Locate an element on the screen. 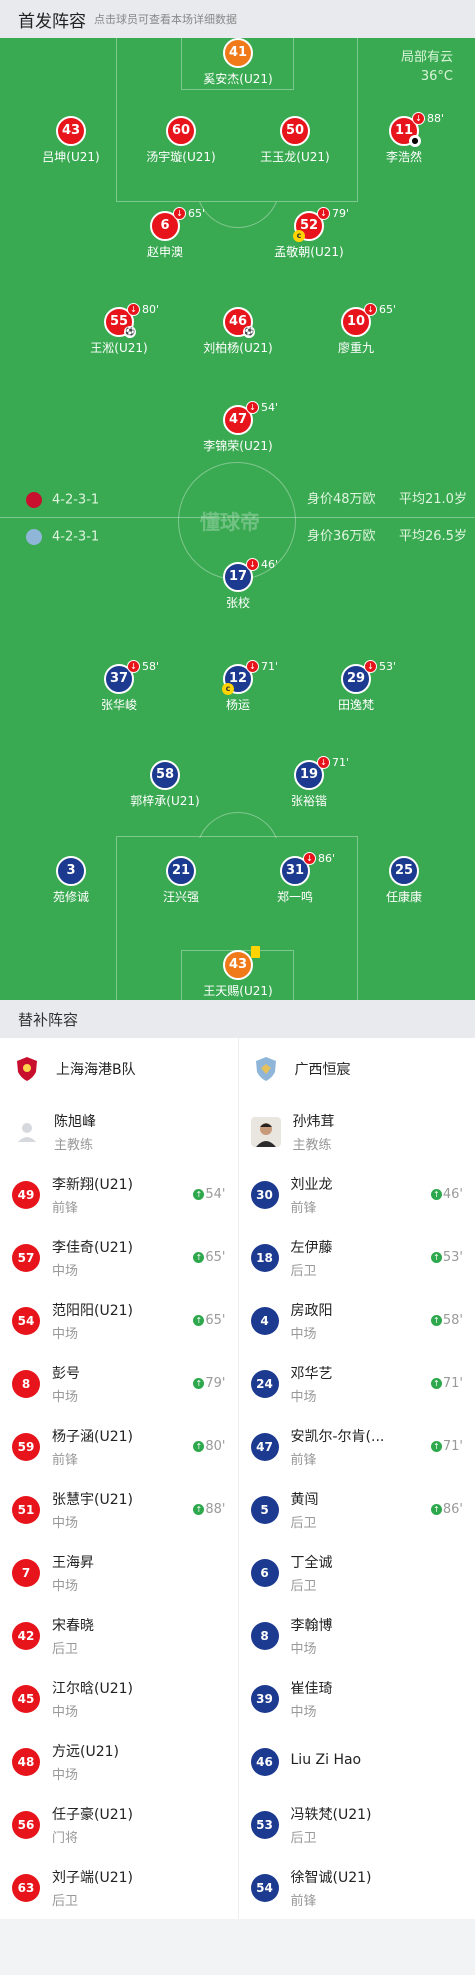 The image size is (475, 1975). sub-player-row: 56 任子豪(U21) 门将 is located at coordinates (119, 1824).